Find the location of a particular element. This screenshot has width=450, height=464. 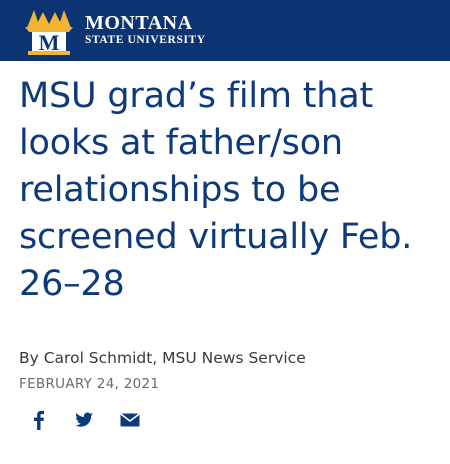

university-wordmark: MONTANA STATE UNIVERSITY is located at coordinates (145, 29).